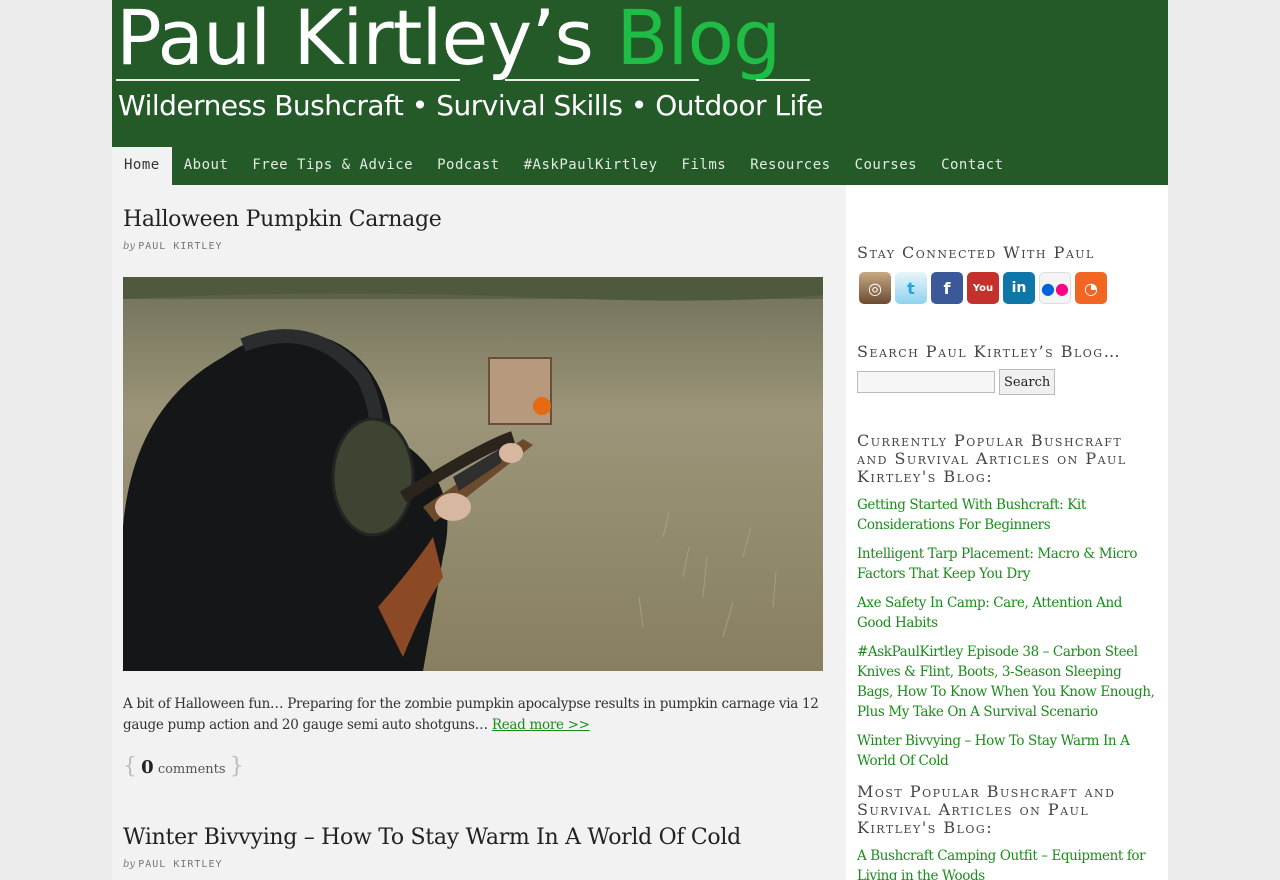  What do you see at coordinates (147, 767) in the screenshot?
I see `comments-count: 0` at bounding box center [147, 767].